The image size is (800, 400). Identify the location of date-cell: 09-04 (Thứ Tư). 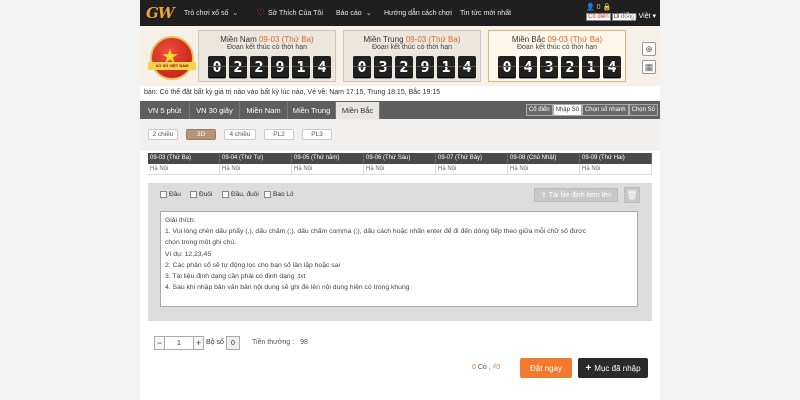
(256, 158).